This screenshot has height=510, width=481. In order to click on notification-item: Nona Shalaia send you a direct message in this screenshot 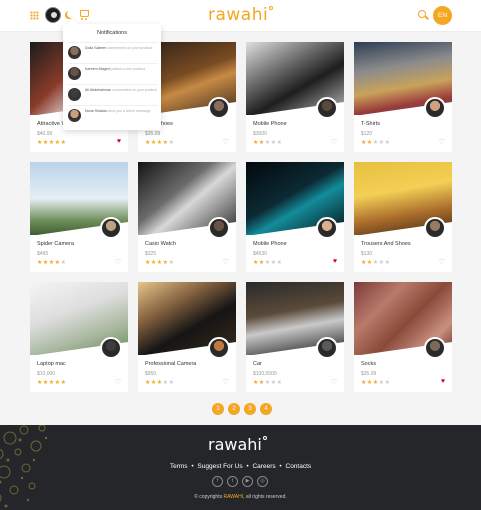, I will do `click(113, 114)`.